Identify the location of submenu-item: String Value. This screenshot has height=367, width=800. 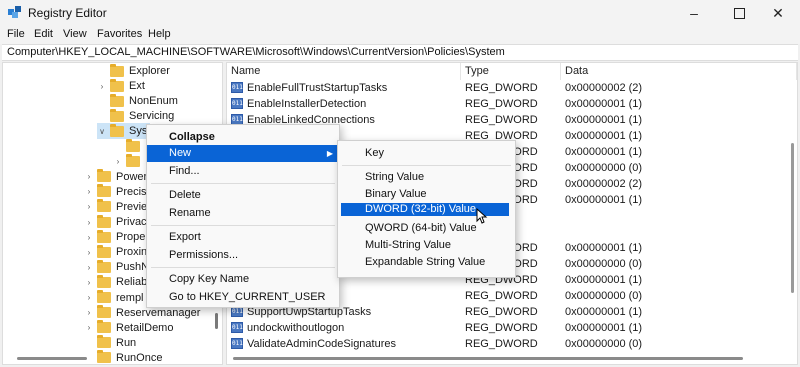
(426, 177).